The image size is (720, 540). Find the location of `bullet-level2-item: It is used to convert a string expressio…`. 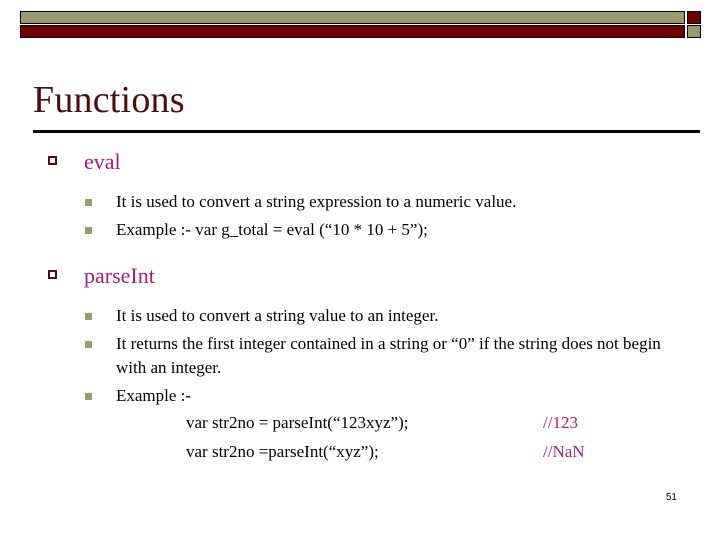

bullet-level2-item: It is used to convert a string expressio… is located at coordinates (360, 202).